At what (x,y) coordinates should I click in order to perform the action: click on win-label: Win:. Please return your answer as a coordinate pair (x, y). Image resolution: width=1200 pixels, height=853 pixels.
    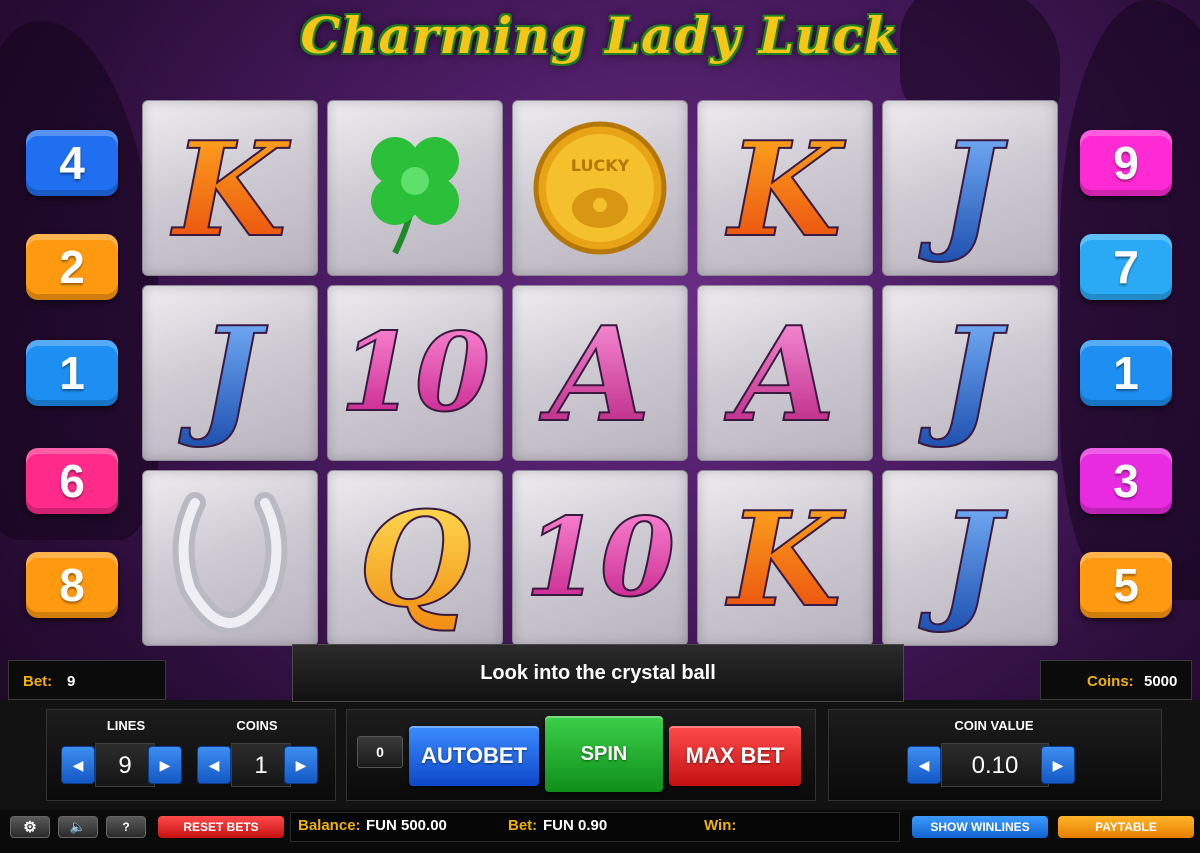
    Looking at the image, I should click on (720, 825).